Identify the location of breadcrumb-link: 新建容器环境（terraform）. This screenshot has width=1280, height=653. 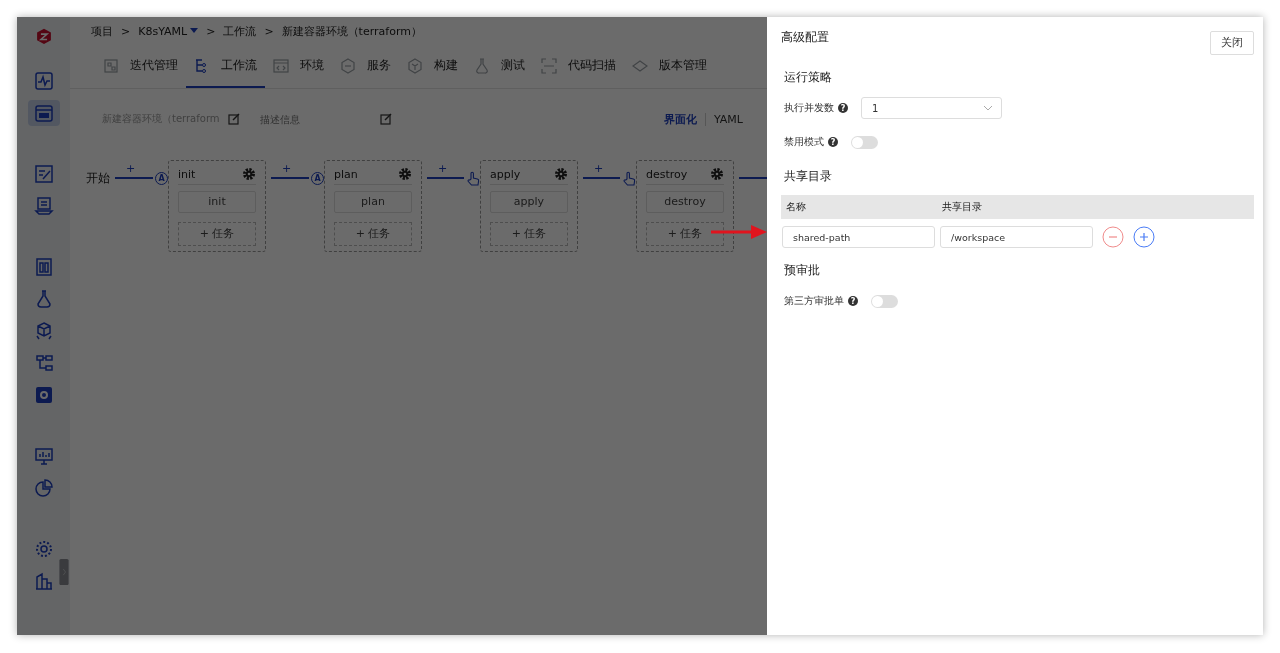
(351, 31).